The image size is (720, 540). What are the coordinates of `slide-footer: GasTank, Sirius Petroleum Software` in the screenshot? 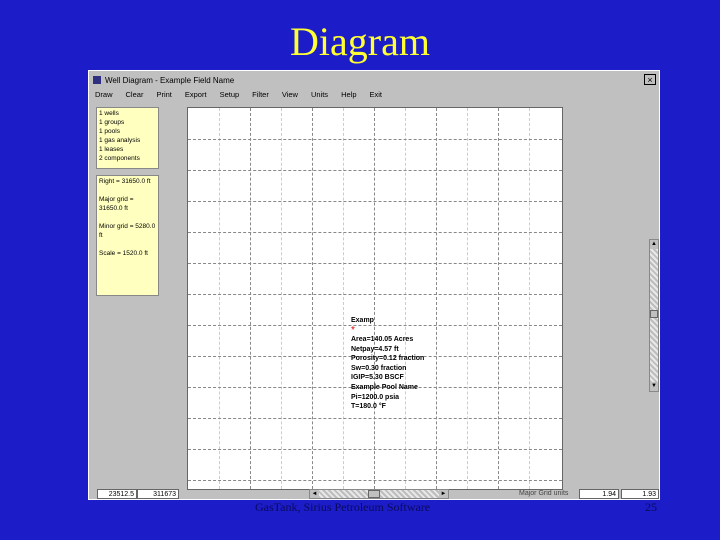 It's located at (343, 507).